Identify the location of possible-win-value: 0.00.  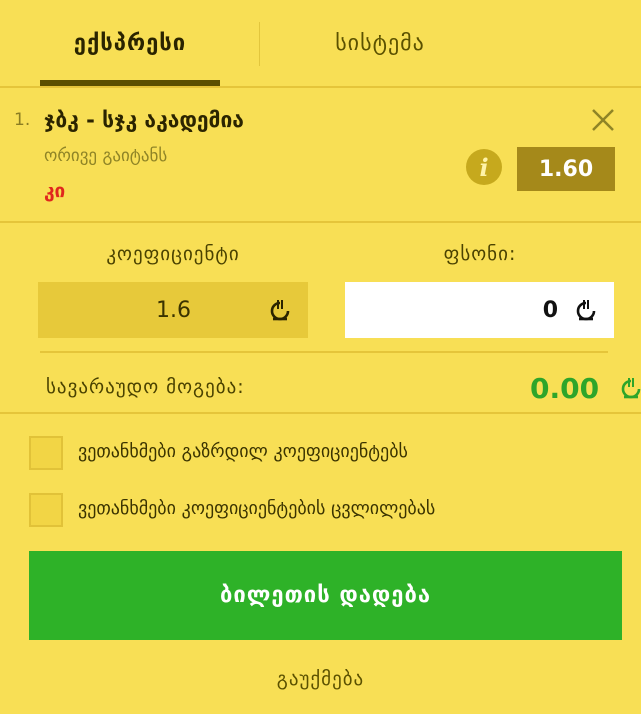
(565, 388).